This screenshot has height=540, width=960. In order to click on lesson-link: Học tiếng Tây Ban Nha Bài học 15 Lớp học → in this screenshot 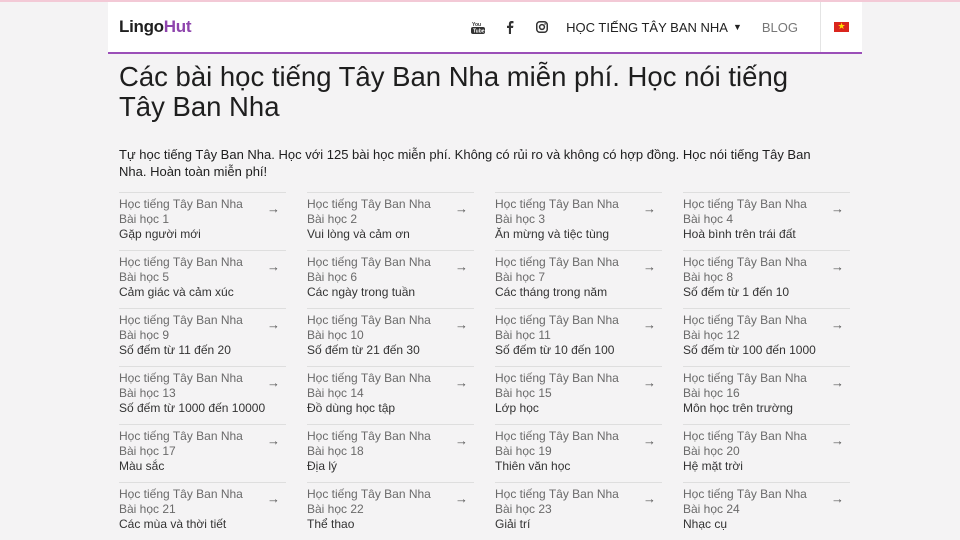, I will do `click(578, 395)`.